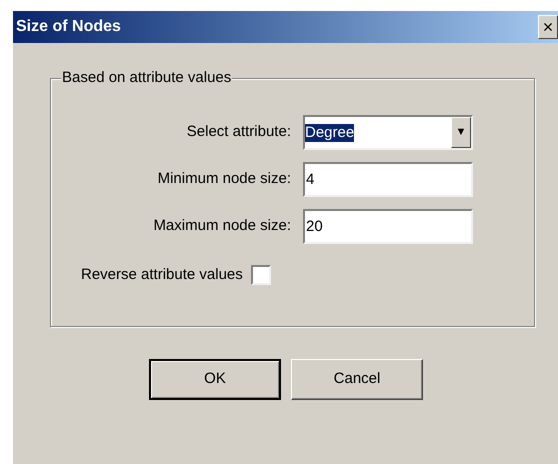 This screenshot has width=558, height=464. Describe the element at coordinates (388, 179) in the screenshot. I see `size-input: 4` at that location.